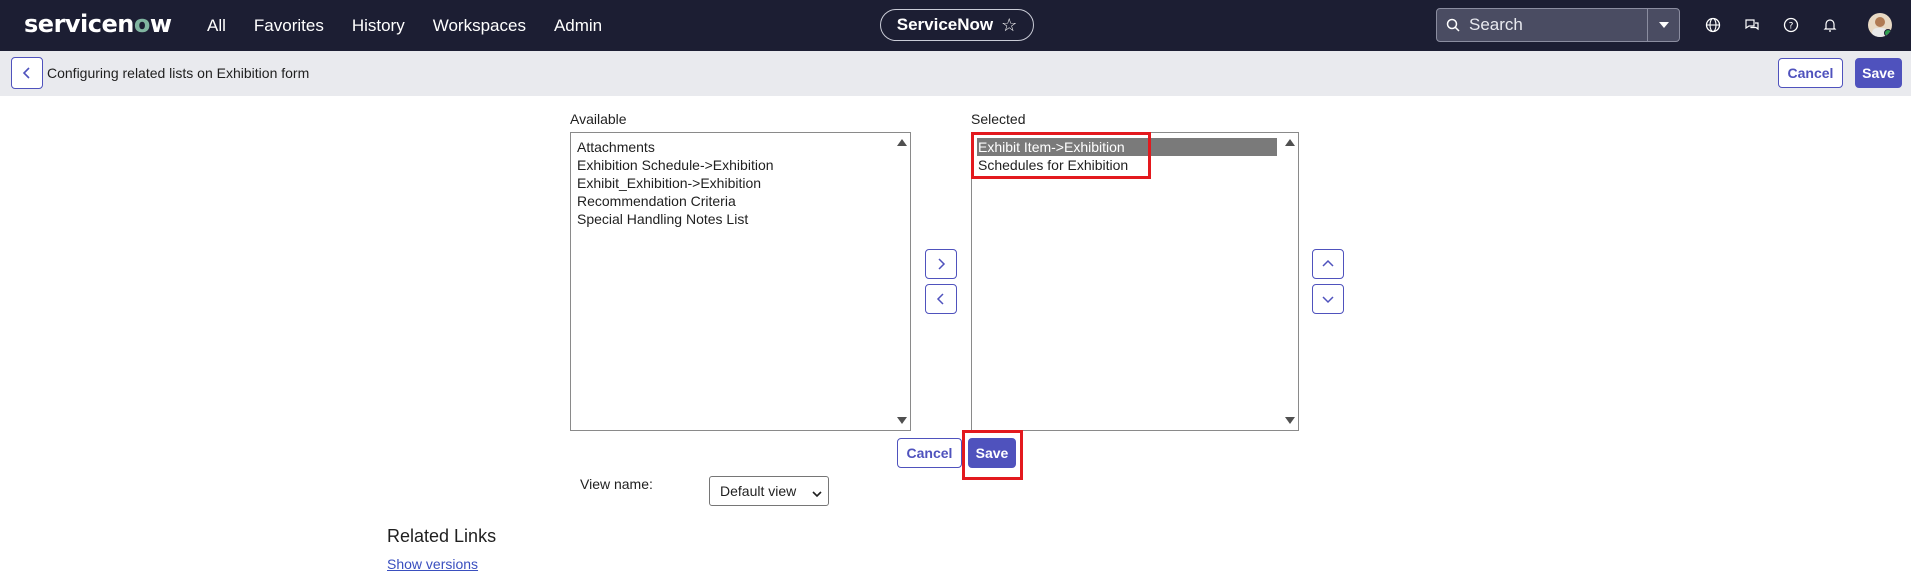 The height and width of the screenshot is (577, 1911). What do you see at coordinates (442, 536) in the screenshot?
I see `related-links-heading: Related Links` at bounding box center [442, 536].